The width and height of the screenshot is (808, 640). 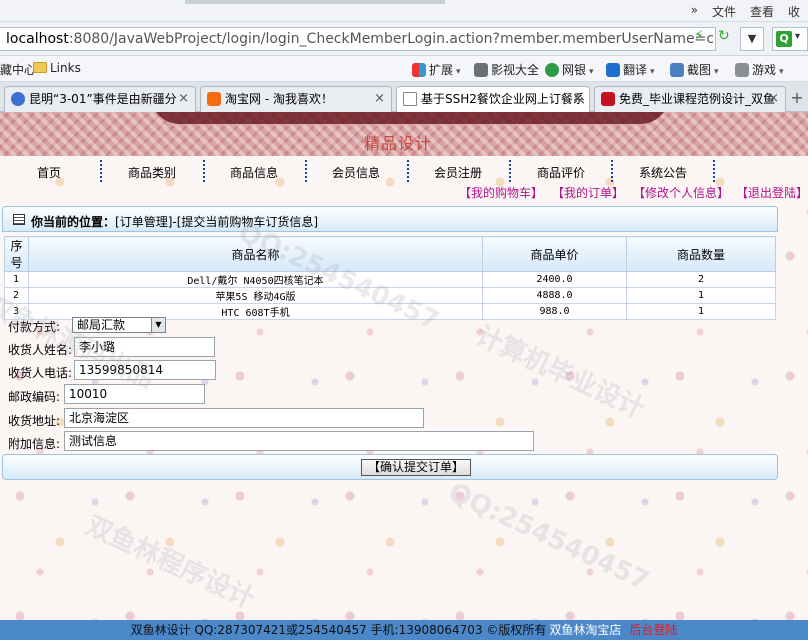 I want to click on cell-price: 4888.0, so click(x=554, y=295).